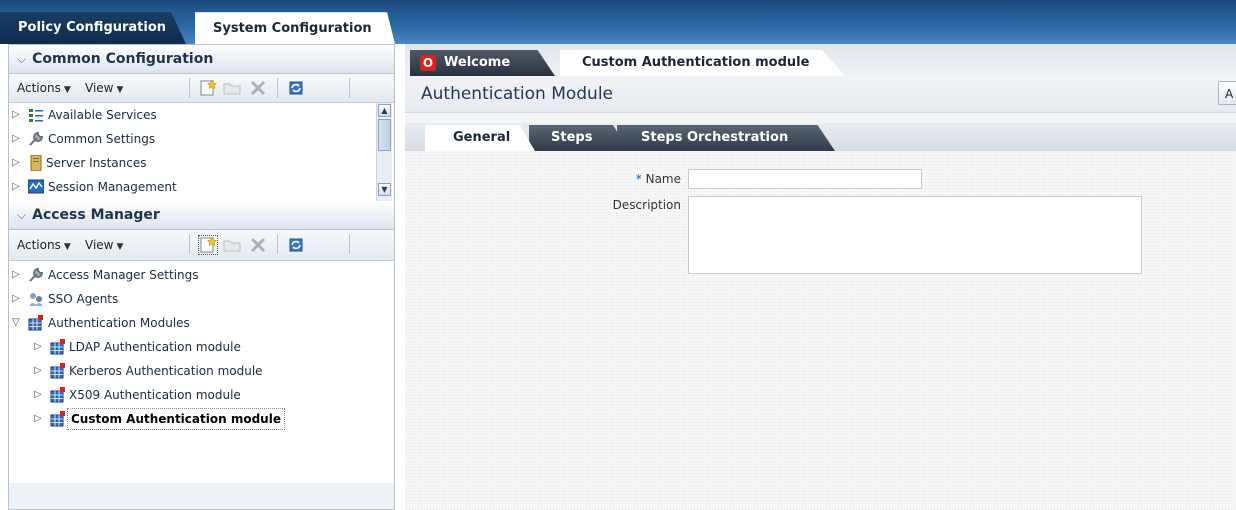 This screenshot has width=1236, height=510. What do you see at coordinates (384, 110) in the screenshot?
I see `scroll-up-icon: ▲` at bounding box center [384, 110].